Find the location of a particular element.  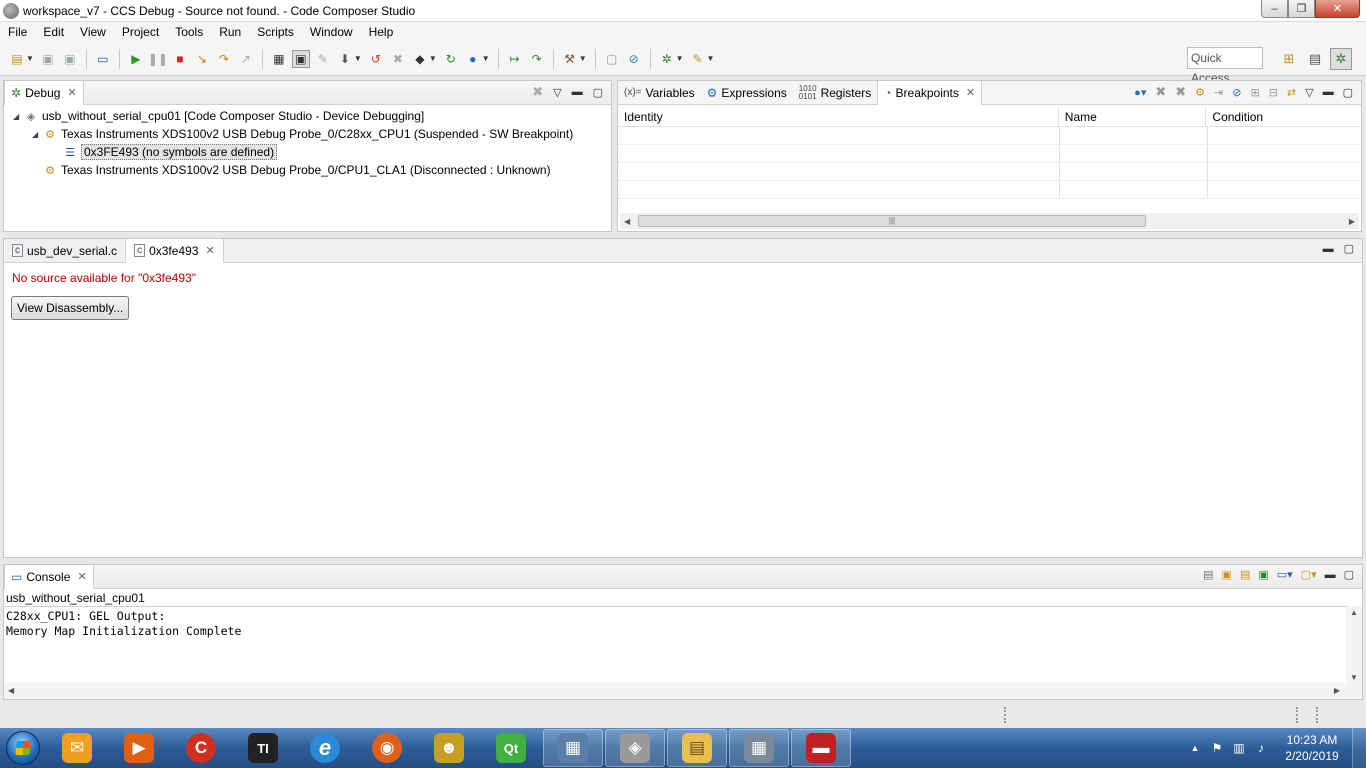

taskbar-app-explorer: ▤ is located at coordinates (697, 748).